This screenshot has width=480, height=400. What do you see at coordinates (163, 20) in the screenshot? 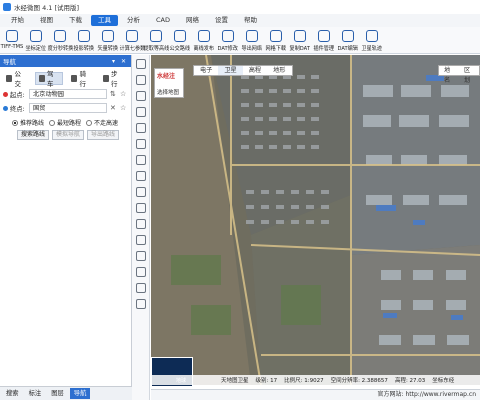
I see `menu-tab: CAD` at bounding box center [163, 20].